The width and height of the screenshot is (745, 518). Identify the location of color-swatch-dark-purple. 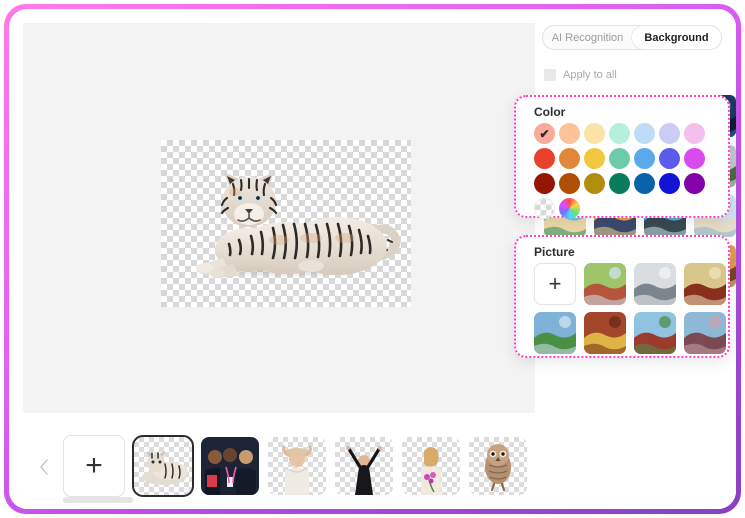
(694, 183).